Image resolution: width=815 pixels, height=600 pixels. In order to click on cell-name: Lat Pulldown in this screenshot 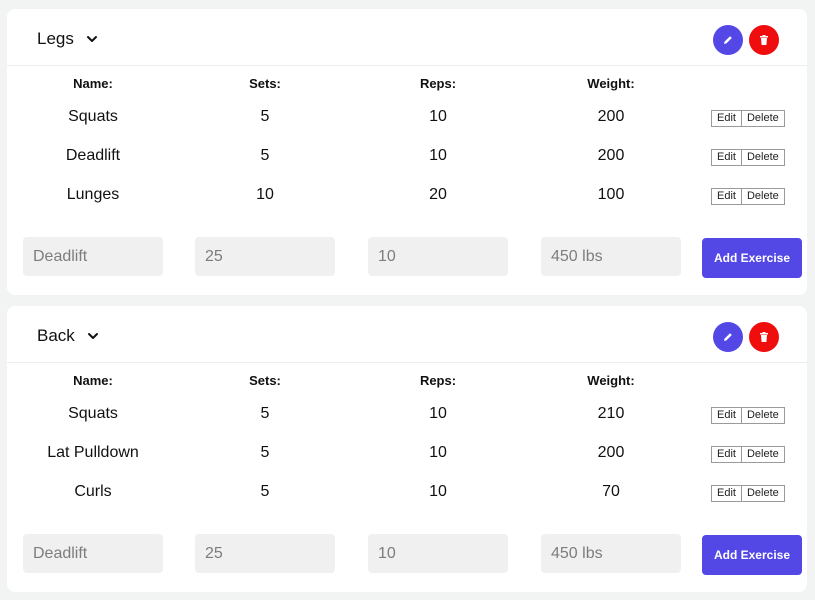, I will do `click(93, 452)`.